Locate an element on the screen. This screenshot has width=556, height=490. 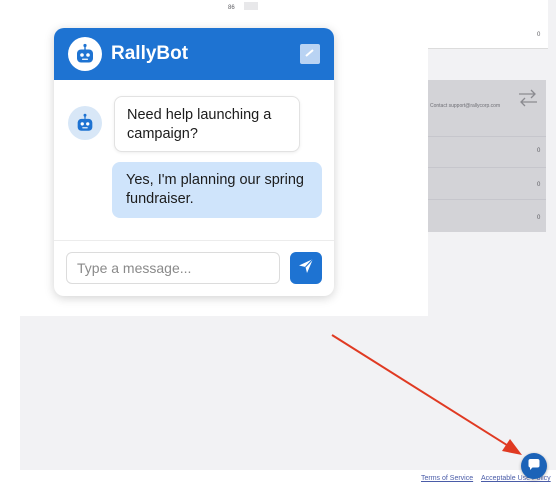
contact-text: Contact support@rallycorp.com is located at coordinates (465, 106).